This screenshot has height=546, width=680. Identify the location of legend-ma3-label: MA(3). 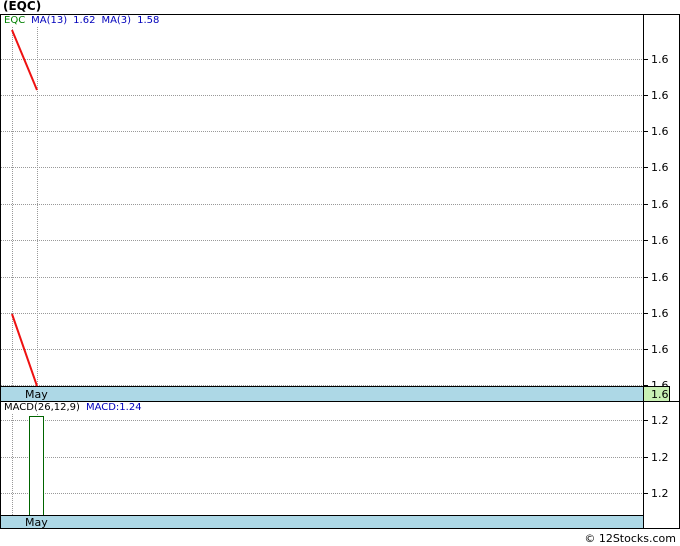
(116, 20).